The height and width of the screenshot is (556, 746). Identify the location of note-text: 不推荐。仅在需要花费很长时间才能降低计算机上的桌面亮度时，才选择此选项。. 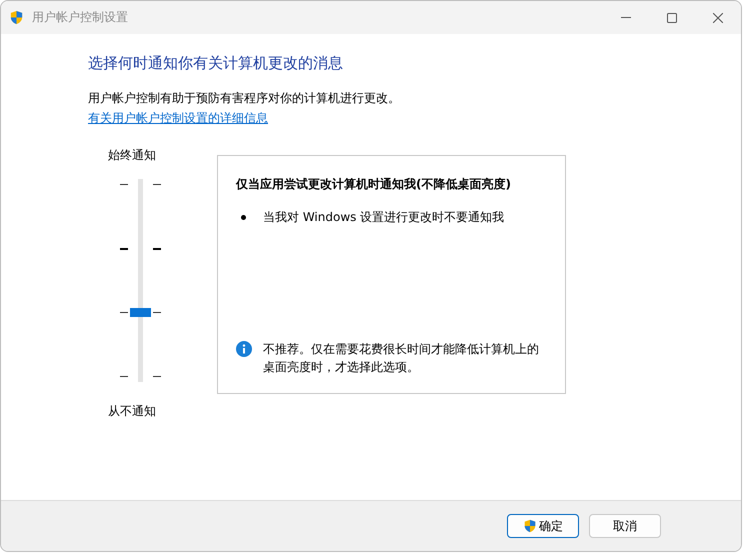
(401, 358).